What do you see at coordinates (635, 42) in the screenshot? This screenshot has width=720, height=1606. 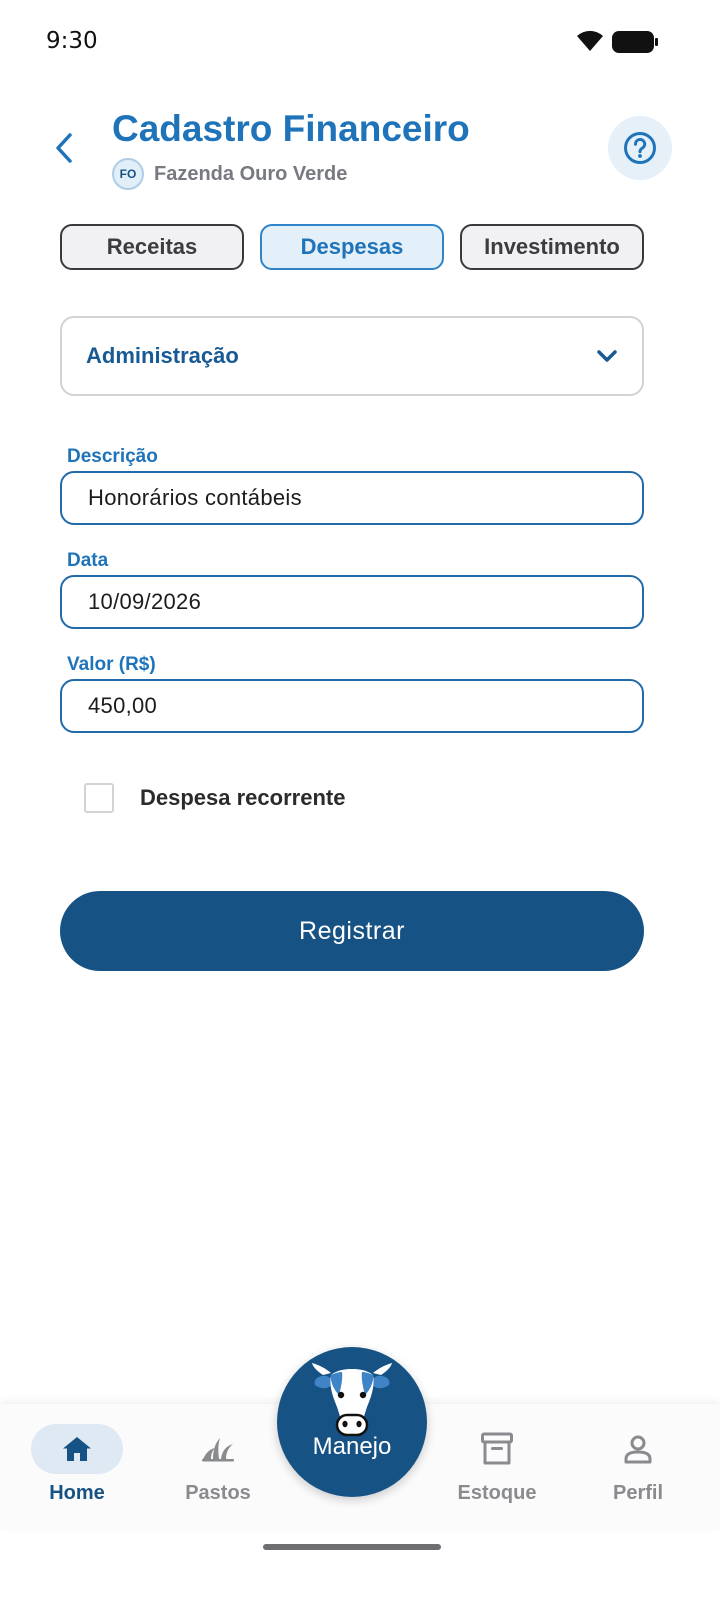 I see `battery-icon` at bounding box center [635, 42].